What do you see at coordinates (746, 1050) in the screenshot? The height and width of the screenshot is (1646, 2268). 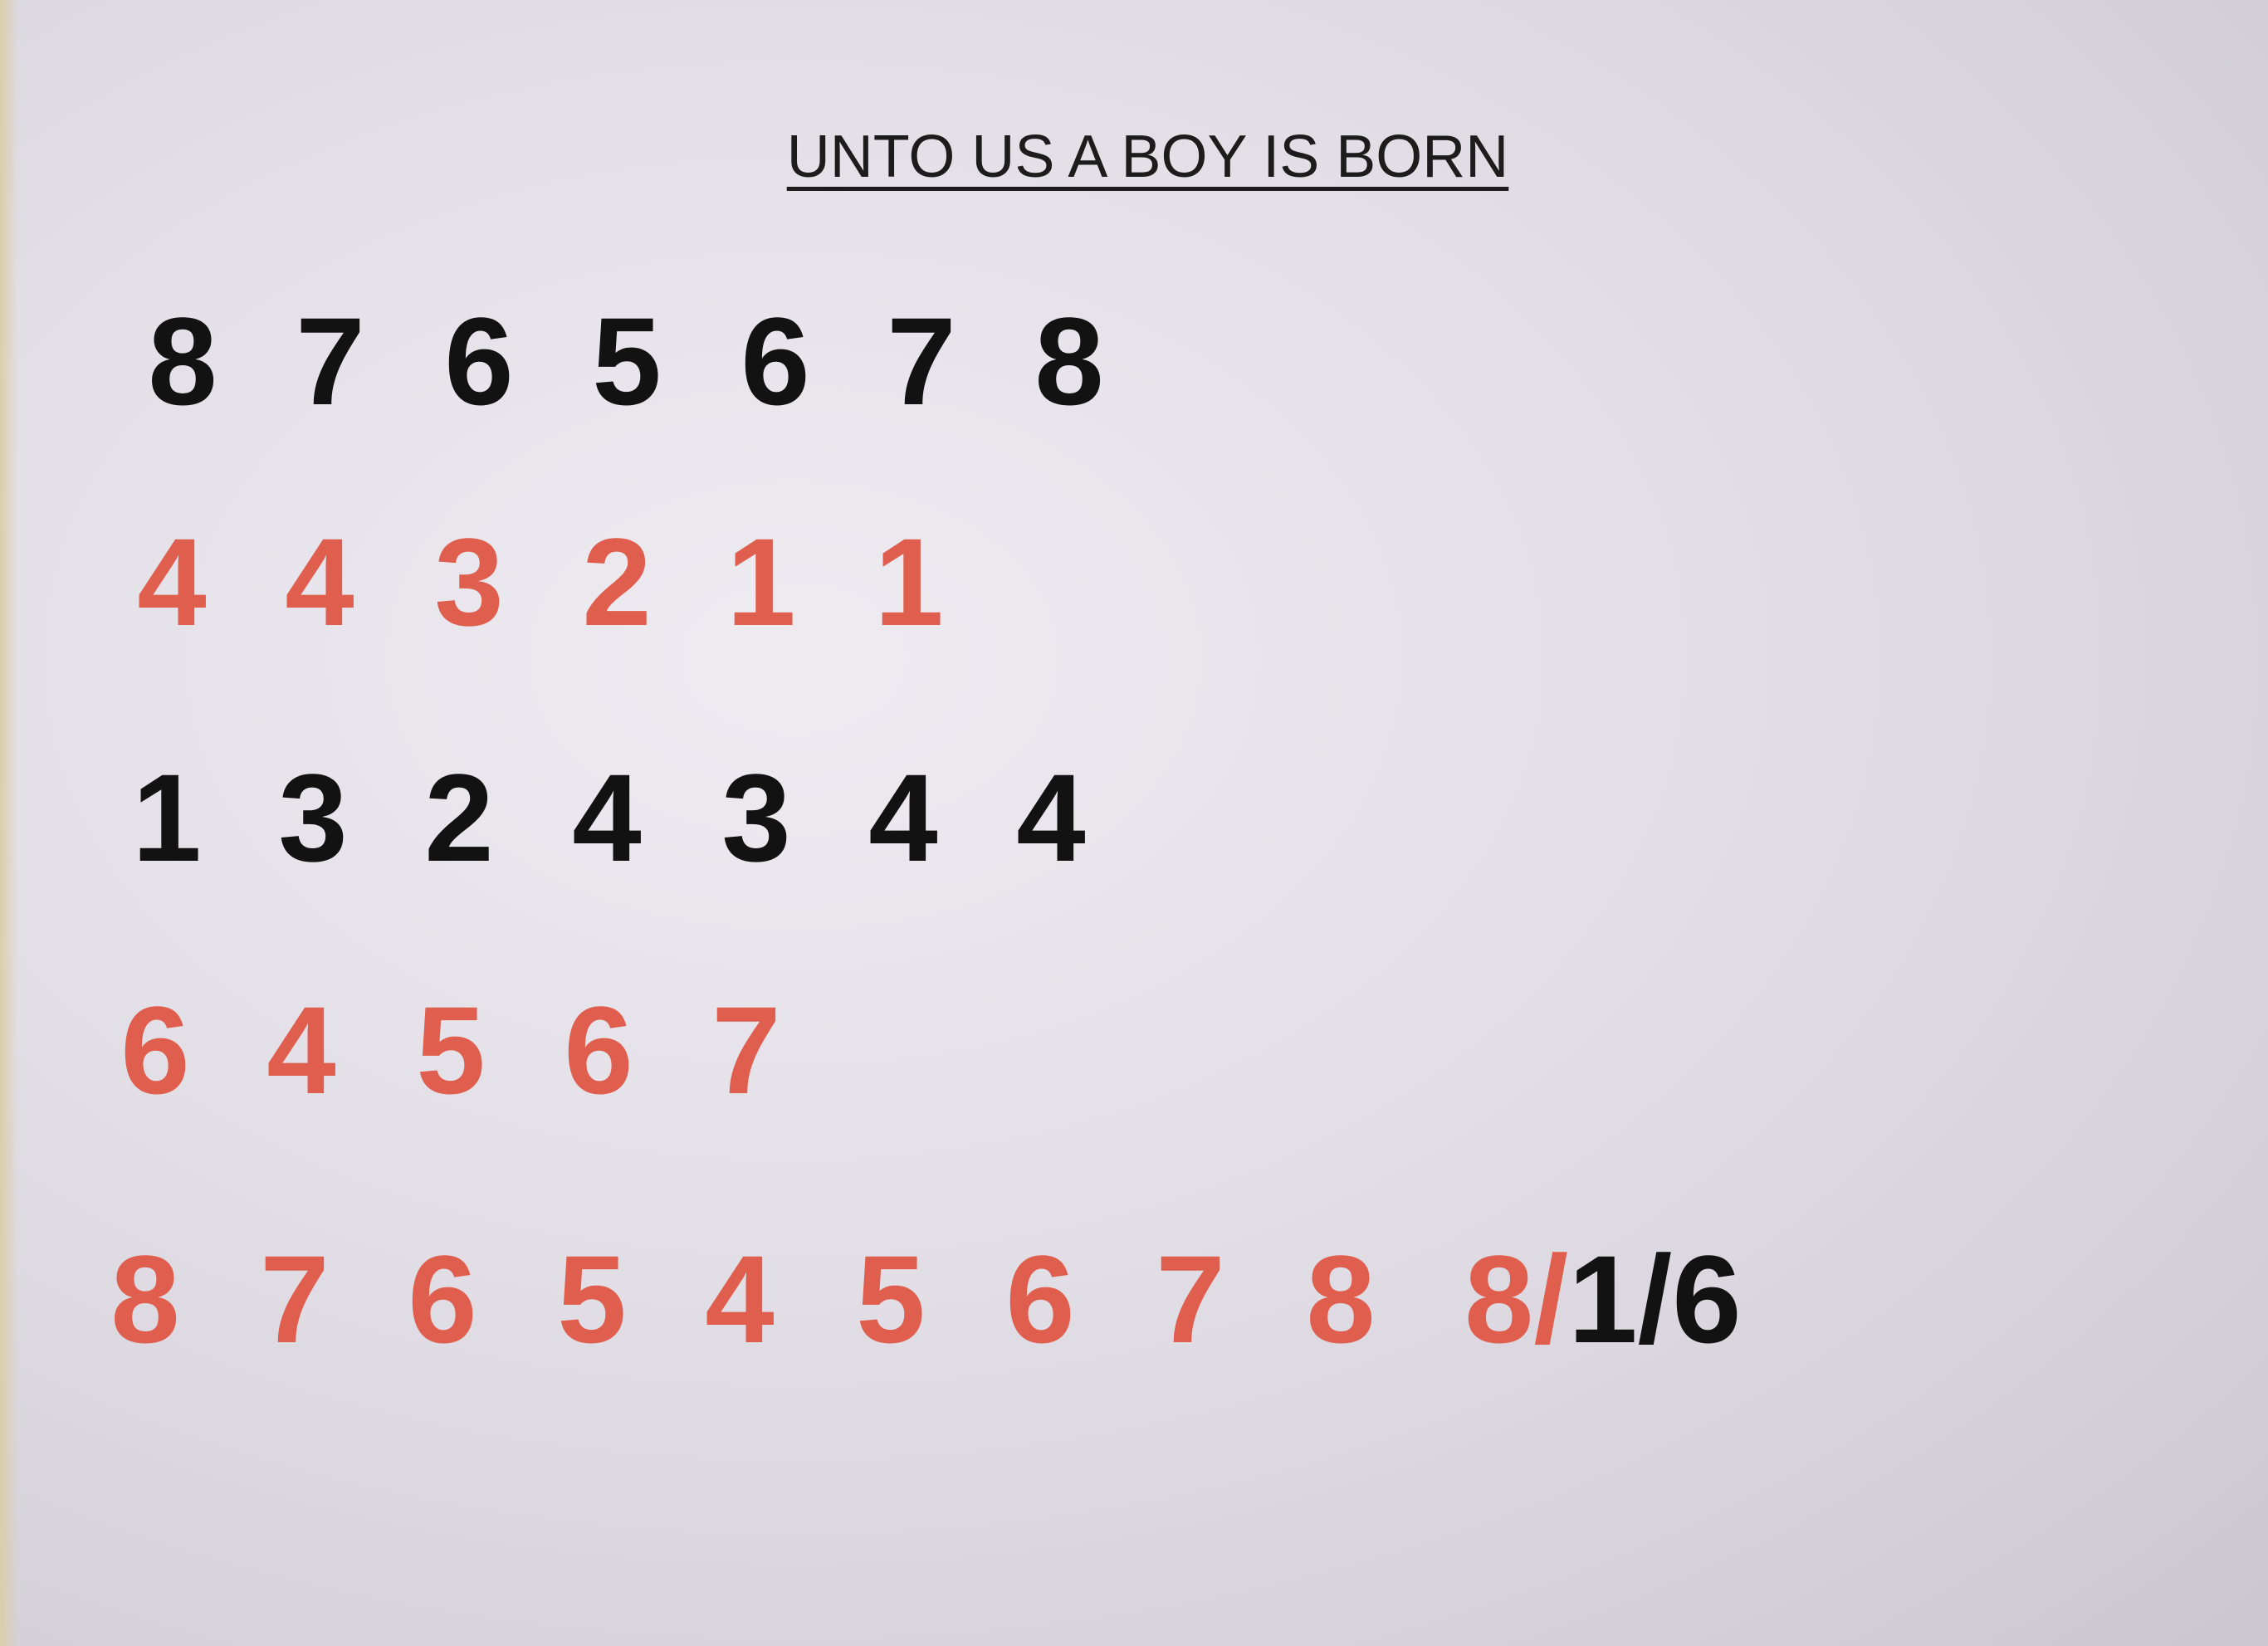 I see `row-4-number: 7` at bounding box center [746, 1050].